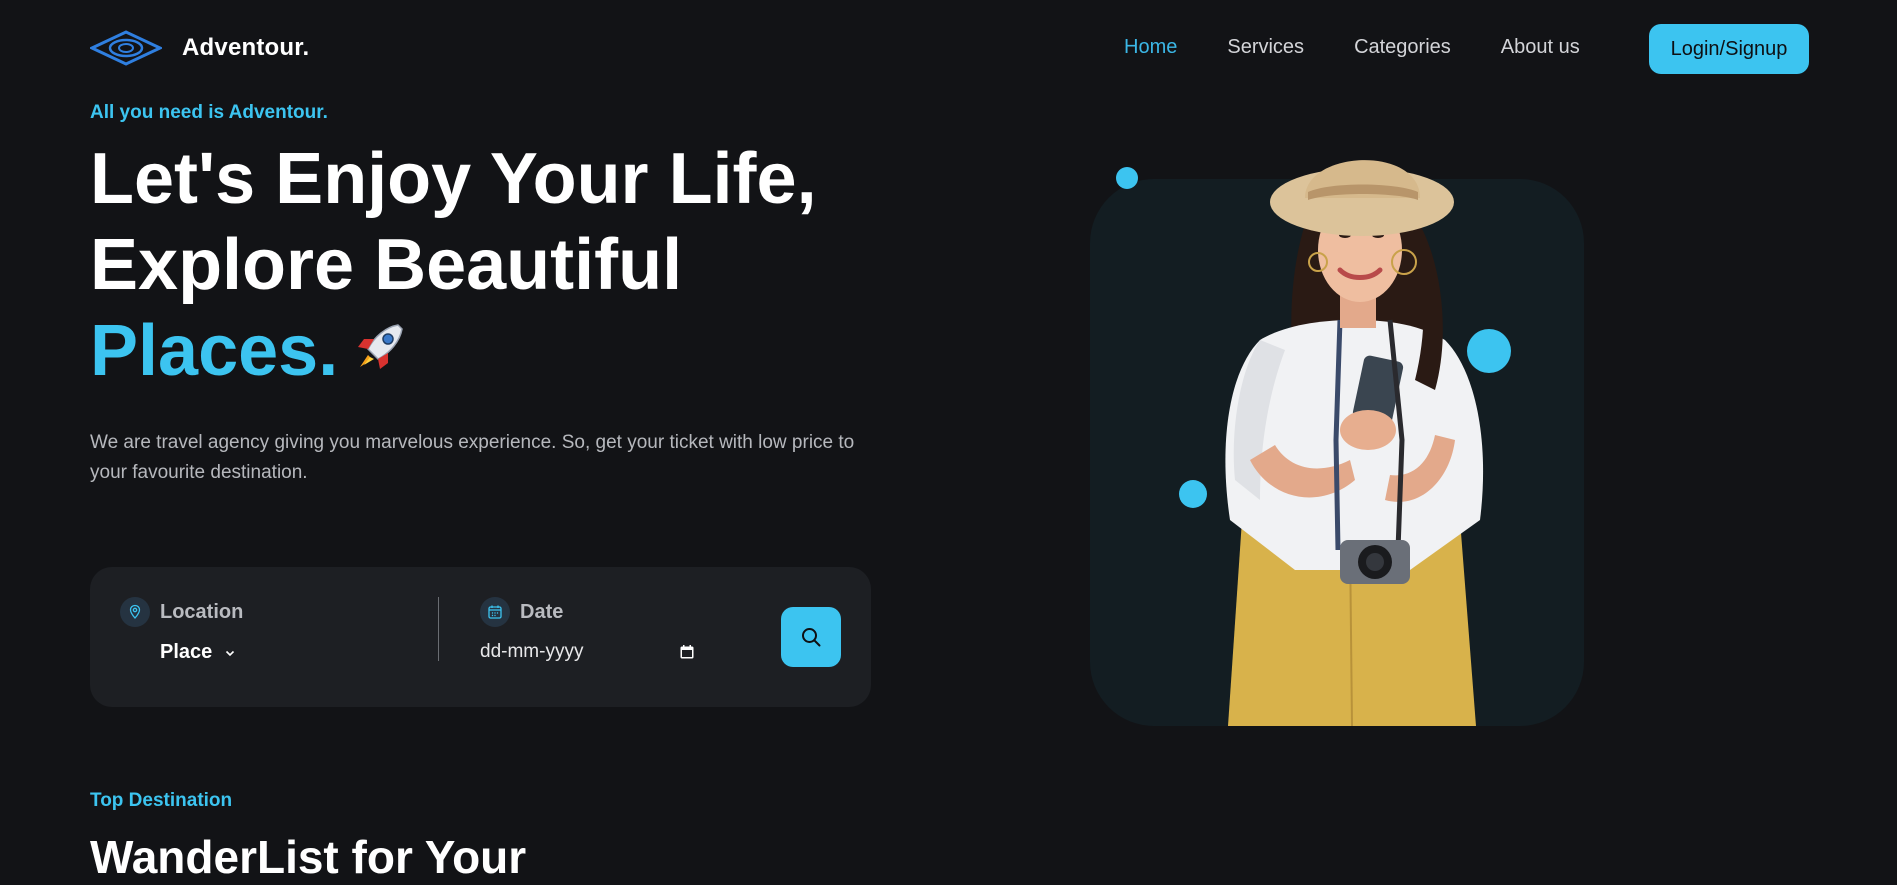  Describe the element at coordinates (381, 346) in the screenshot. I see `rocket-icon` at that location.